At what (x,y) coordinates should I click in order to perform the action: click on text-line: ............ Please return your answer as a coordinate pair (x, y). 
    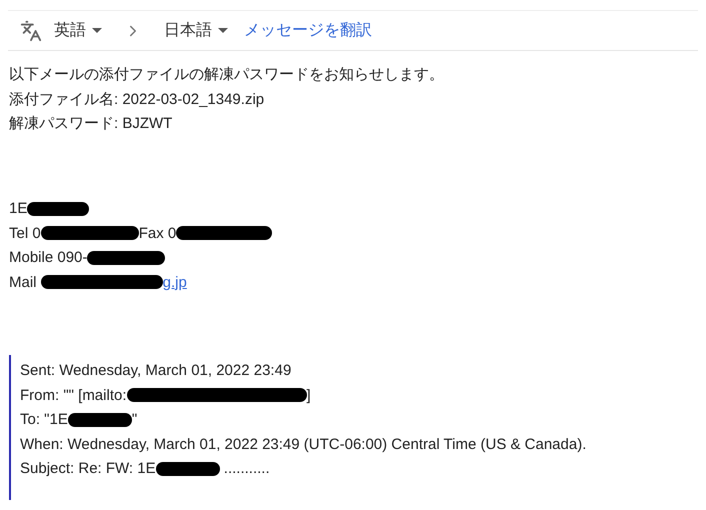
    Looking at the image, I should click on (246, 469).